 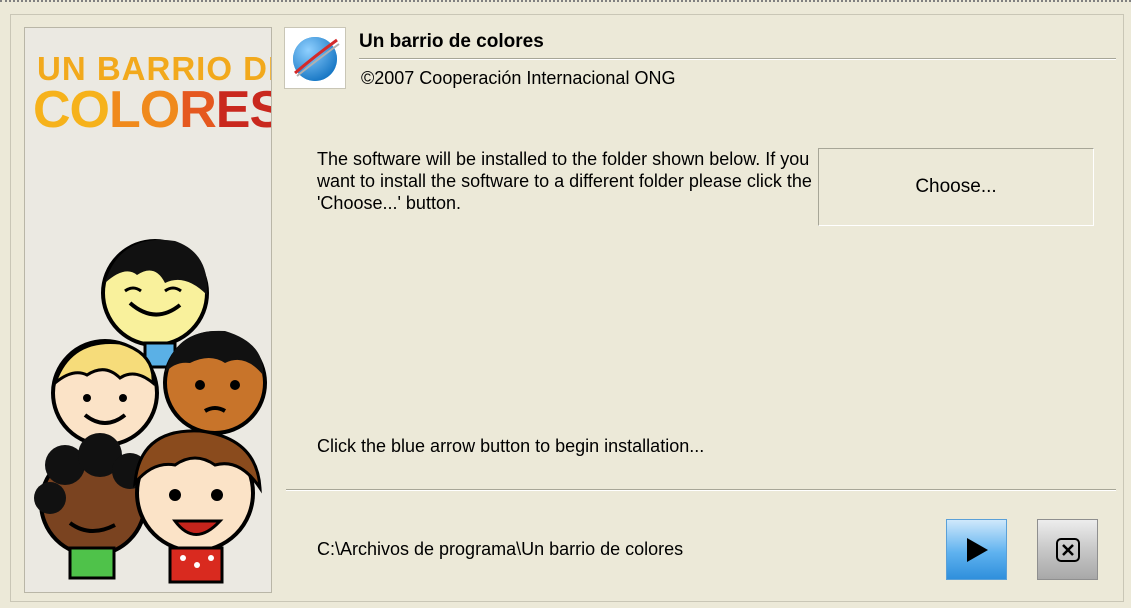 What do you see at coordinates (701, 490) in the screenshot?
I see `bottom-divider` at bounding box center [701, 490].